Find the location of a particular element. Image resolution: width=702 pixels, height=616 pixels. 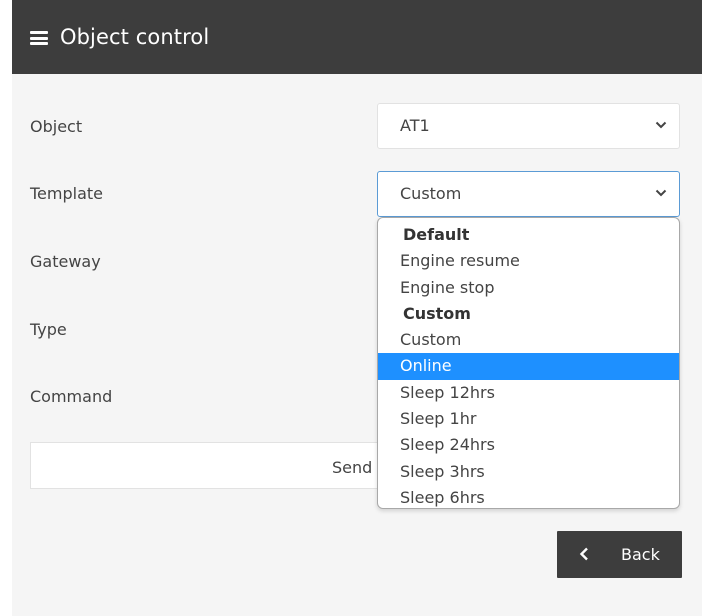

option-group-default: Default is located at coordinates (436, 234).